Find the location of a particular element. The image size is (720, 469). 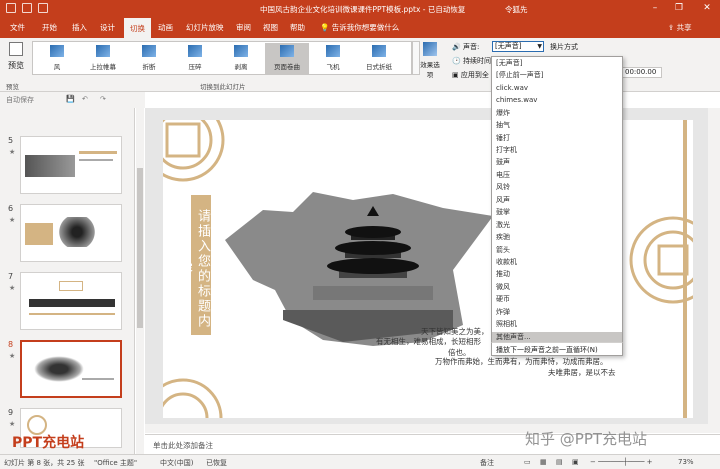

sound-option: 微风 is located at coordinates (557, 287).